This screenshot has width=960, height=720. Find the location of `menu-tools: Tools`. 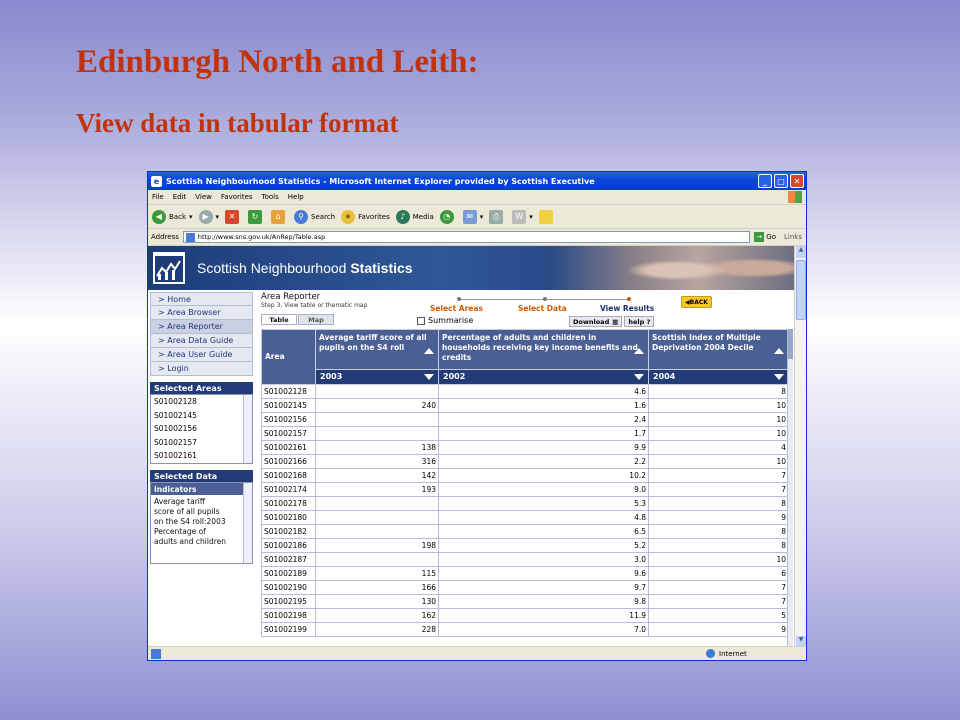

menu-tools: Tools is located at coordinates (270, 197).